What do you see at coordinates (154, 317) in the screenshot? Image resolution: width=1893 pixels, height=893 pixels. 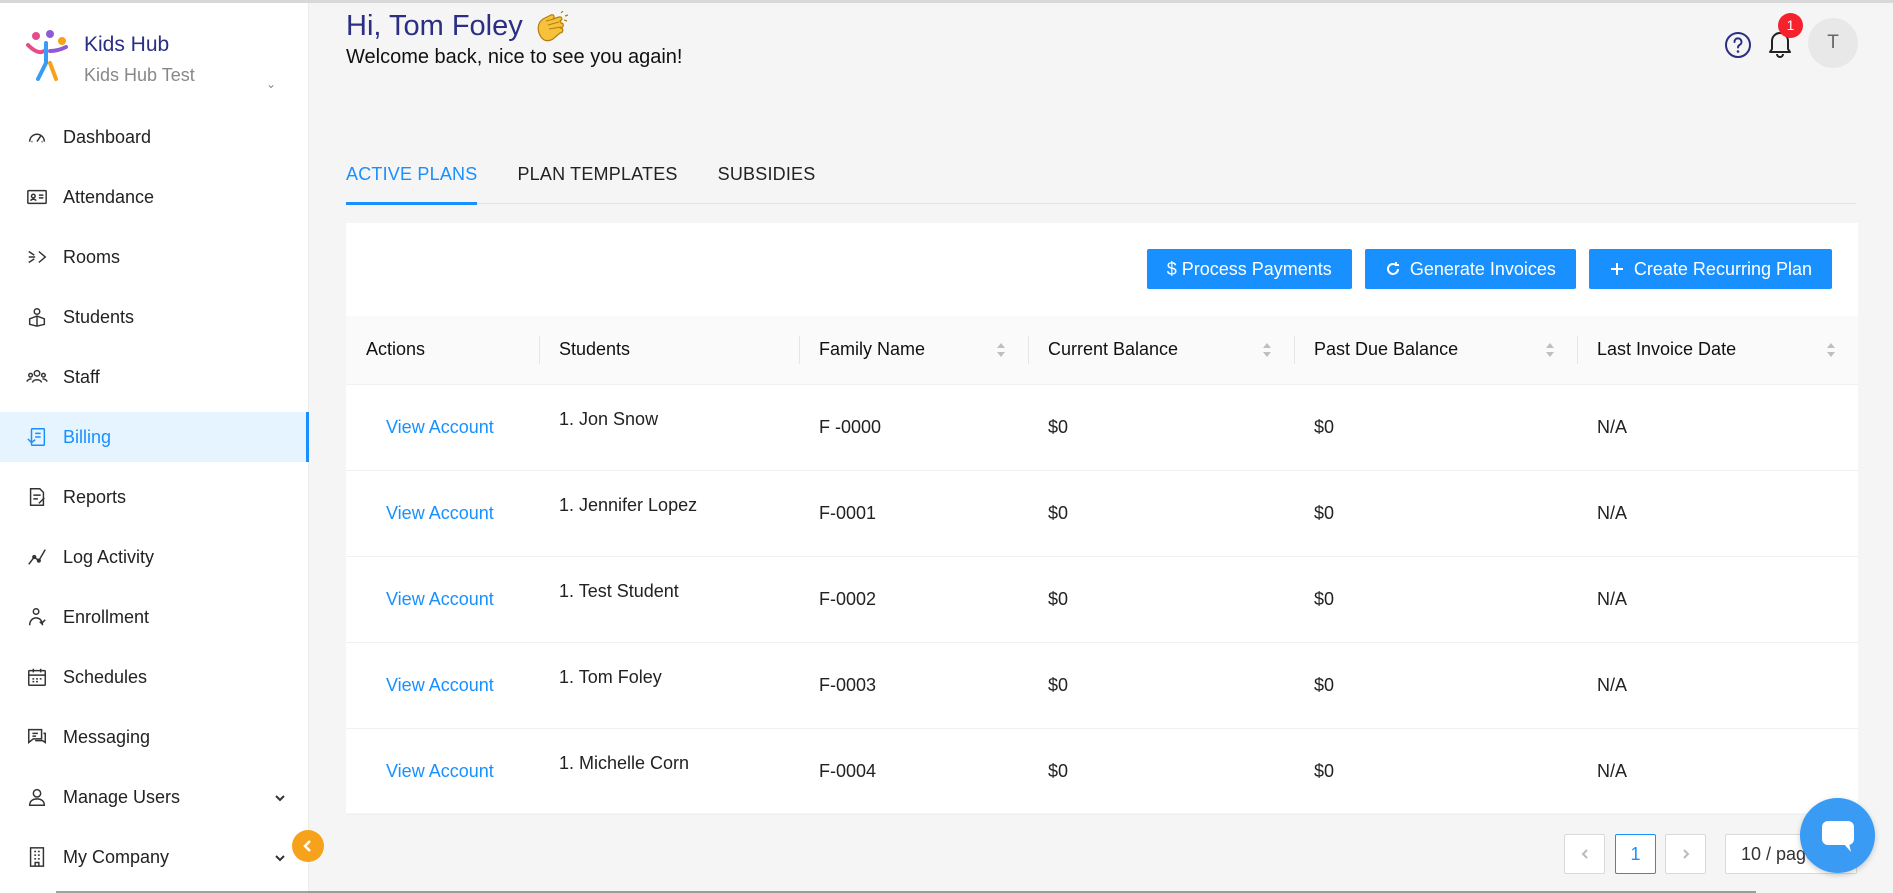 I see `sidebar-item-students: Students` at bounding box center [154, 317].